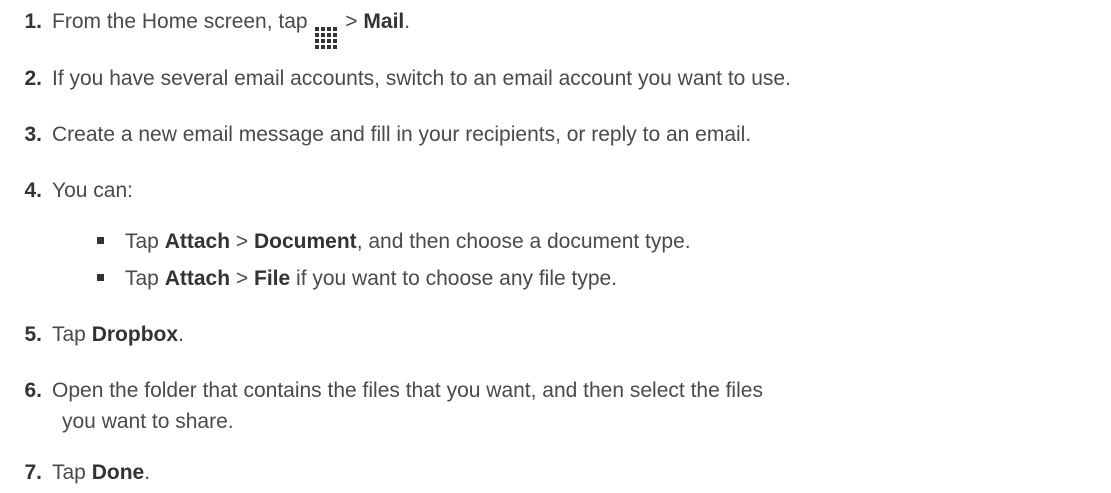 This screenshot has width=1111, height=493. Describe the element at coordinates (33, 190) in the screenshot. I see `step-number: 4.` at that location.